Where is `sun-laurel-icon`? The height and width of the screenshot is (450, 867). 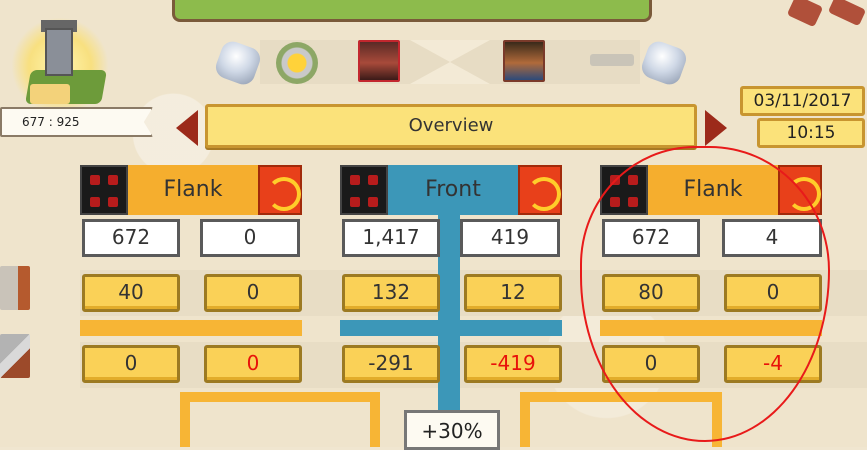 sun-laurel-icon is located at coordinates (297, 63).